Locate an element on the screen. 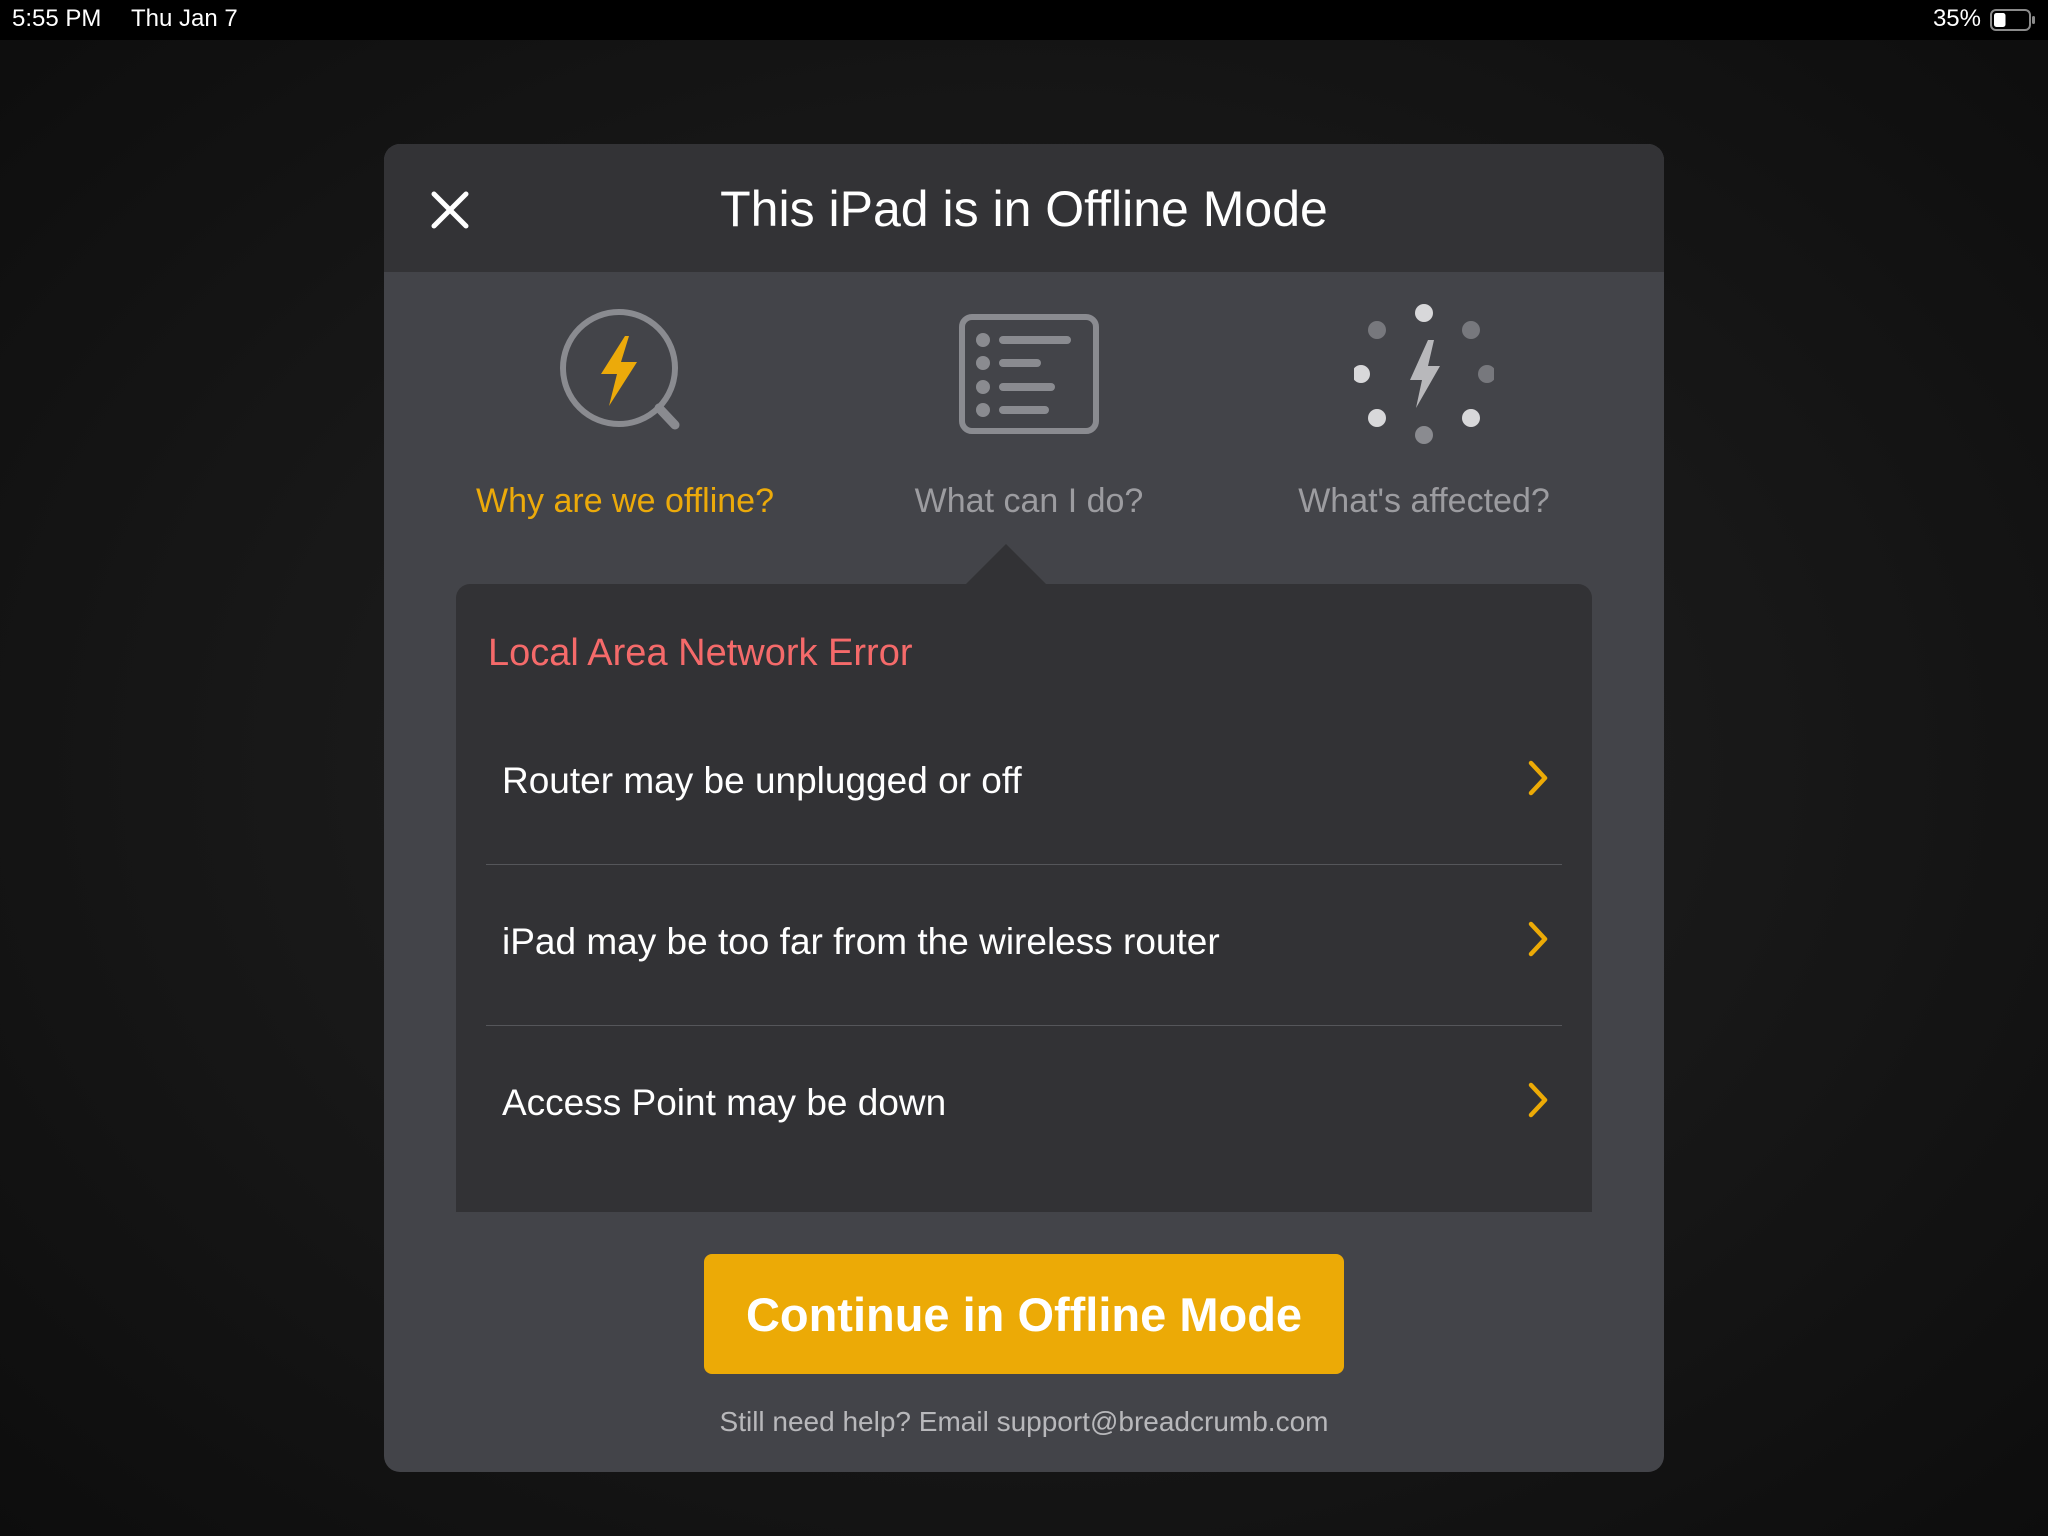  battery-icon is located at coordinates (2012, 20).